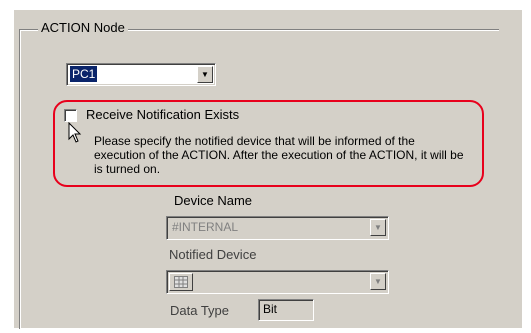  Describe the element at coordinates (286, 310) in the screenshot. I see `data-type-field: Bit` at that location.